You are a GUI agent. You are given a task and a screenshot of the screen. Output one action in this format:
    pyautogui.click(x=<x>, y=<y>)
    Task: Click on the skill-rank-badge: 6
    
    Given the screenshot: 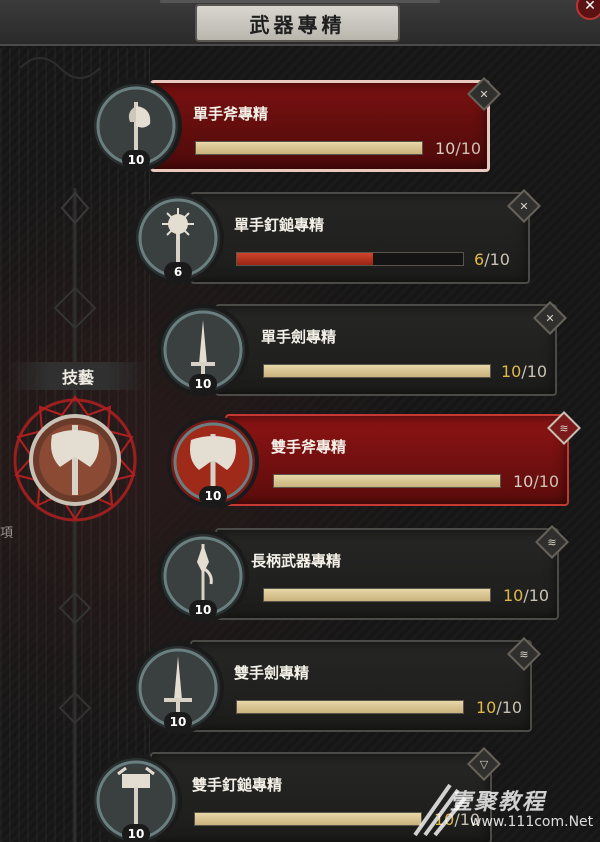 What is the action you would take?
    pyautogui.click(x=178, y=272)
    